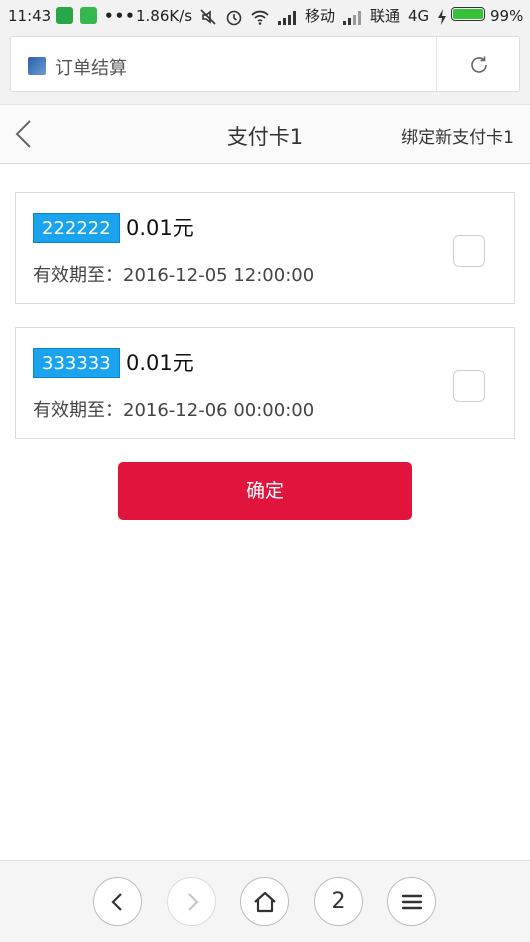 The width and height of the screenshot is (530, 942). What do you see at coordinates (320, 16) in the screenshot?
I see `carrier1-label: 移动` at bounding box center [320, 16].